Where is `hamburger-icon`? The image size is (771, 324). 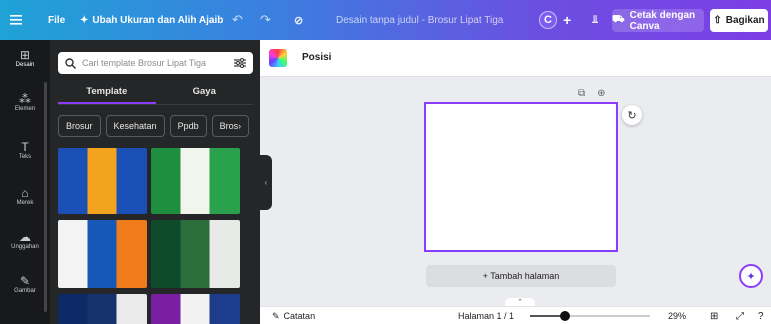 hamburger-icon is located at coordinates (16, 20).